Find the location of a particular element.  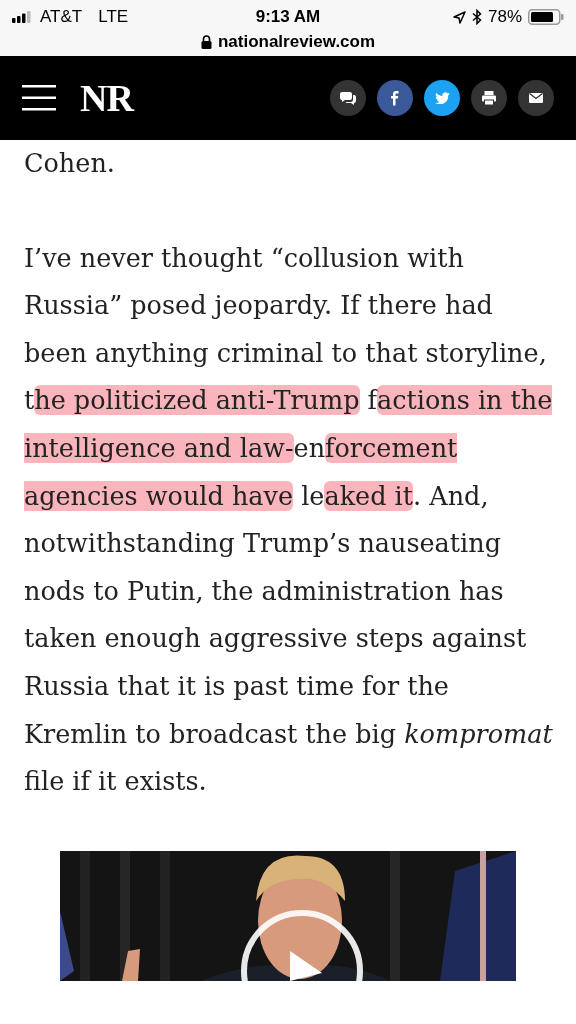

clock-time: 9:13 AM is located at coordinates (288, 17).